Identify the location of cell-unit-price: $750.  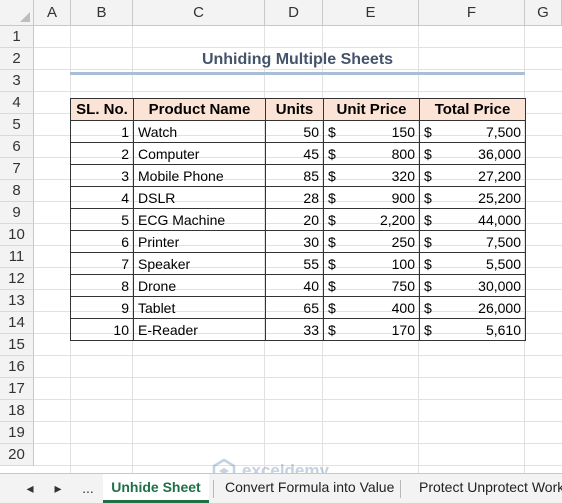
(371, 285).